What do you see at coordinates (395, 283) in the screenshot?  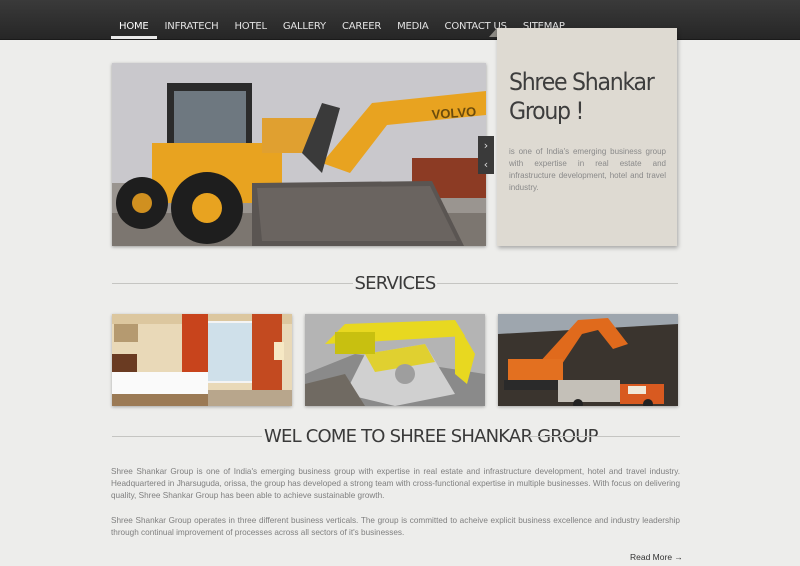 I see `services-title: SERVICES` at bounding box center [395, 283].